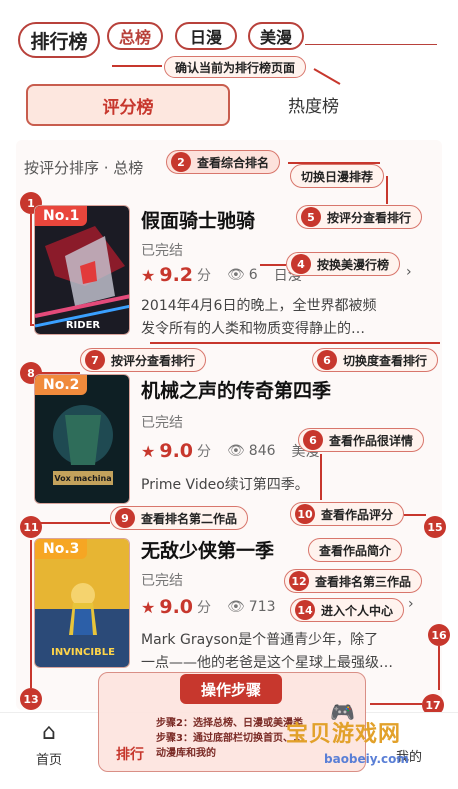  Describe the element at coordinates (31, 699) in the screenshot. I see `marker-13: 13` at that location.